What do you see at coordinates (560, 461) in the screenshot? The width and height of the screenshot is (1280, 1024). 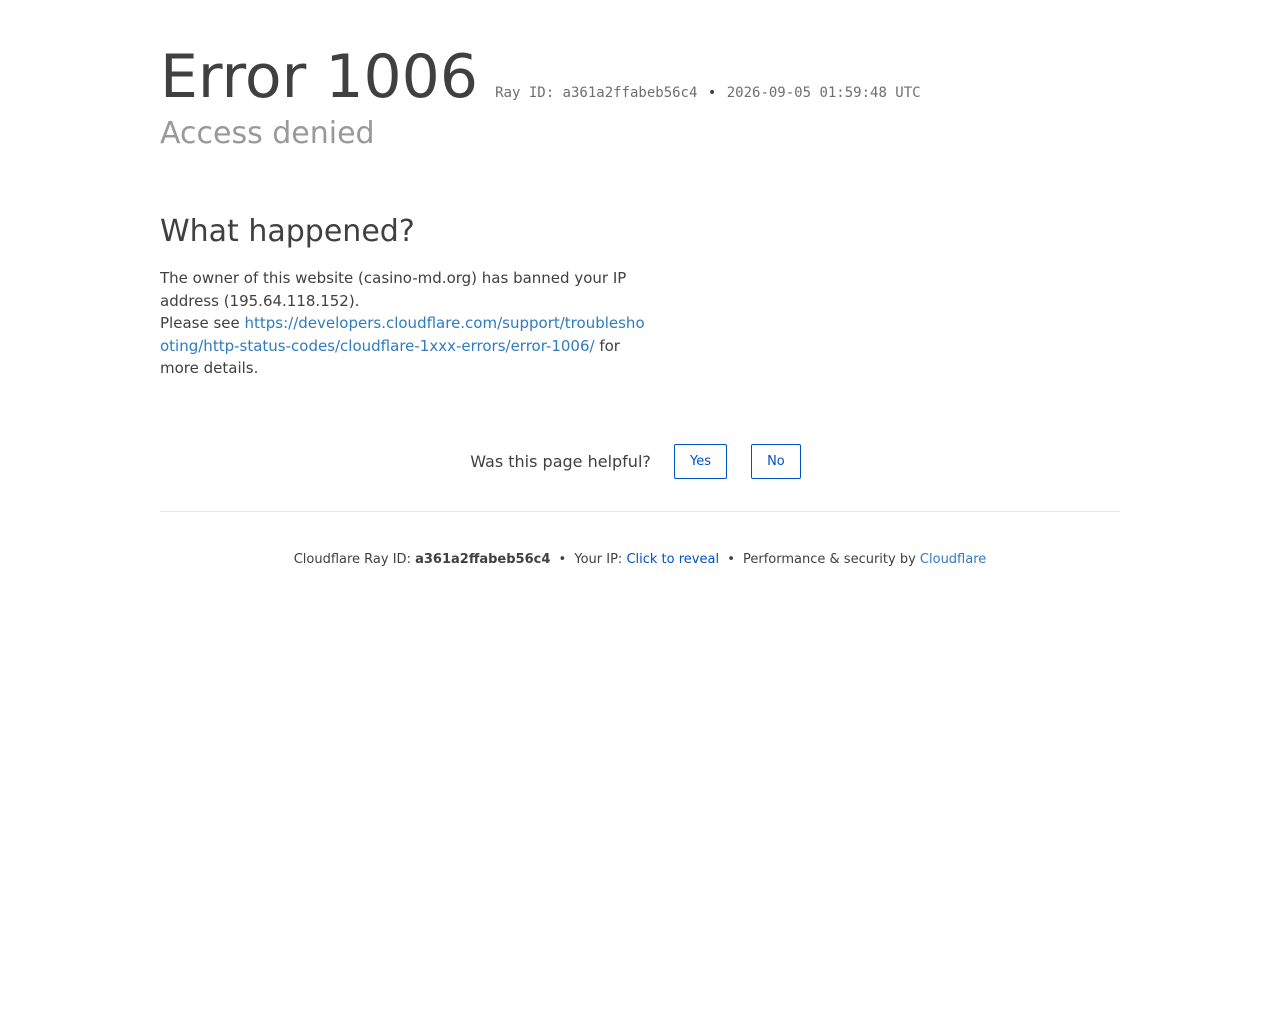 I see `feedback-question: Was this page helpful?` at bounding box center [560, 461].